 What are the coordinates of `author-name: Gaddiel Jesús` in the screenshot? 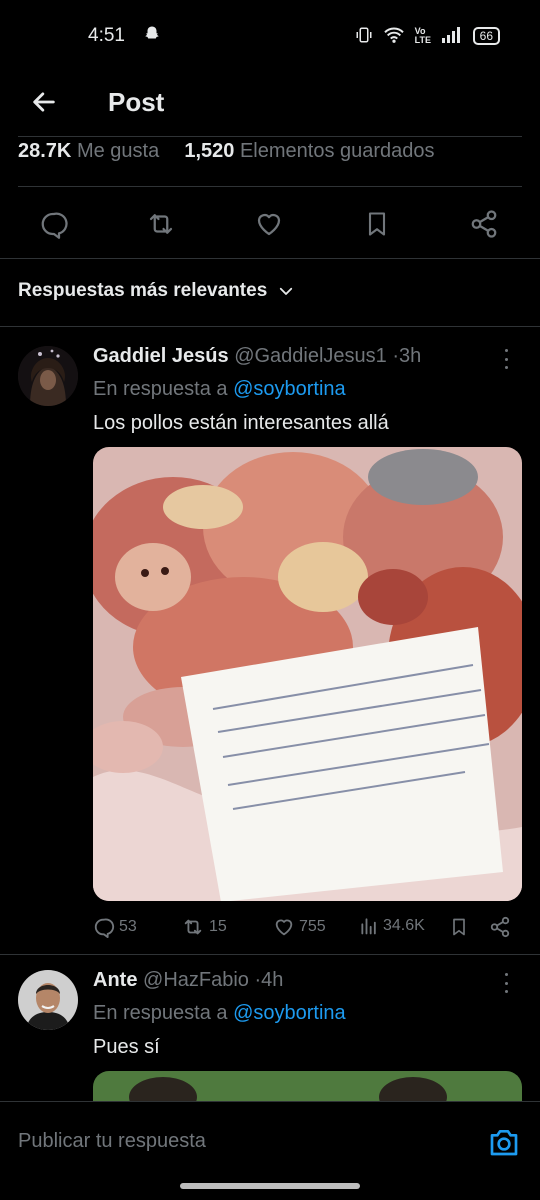 It's located at (161, 356).